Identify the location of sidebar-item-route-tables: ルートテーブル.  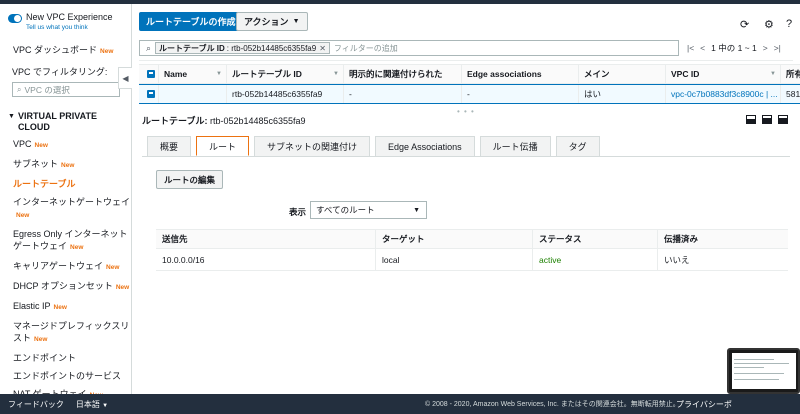
(65, 184).